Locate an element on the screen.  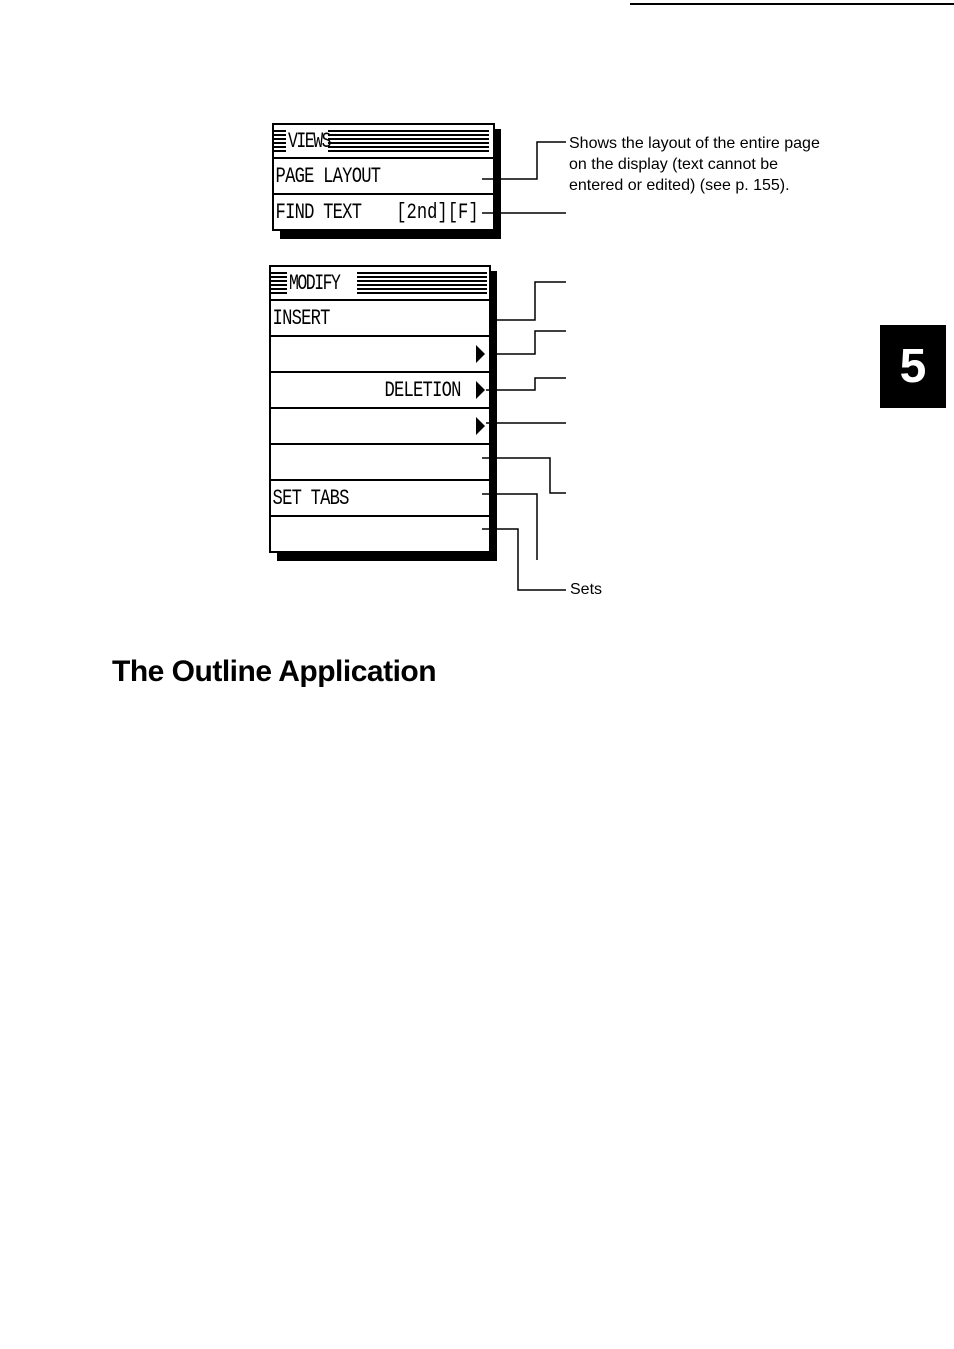
callout-line-deletion is located at coordinates (526, 384).